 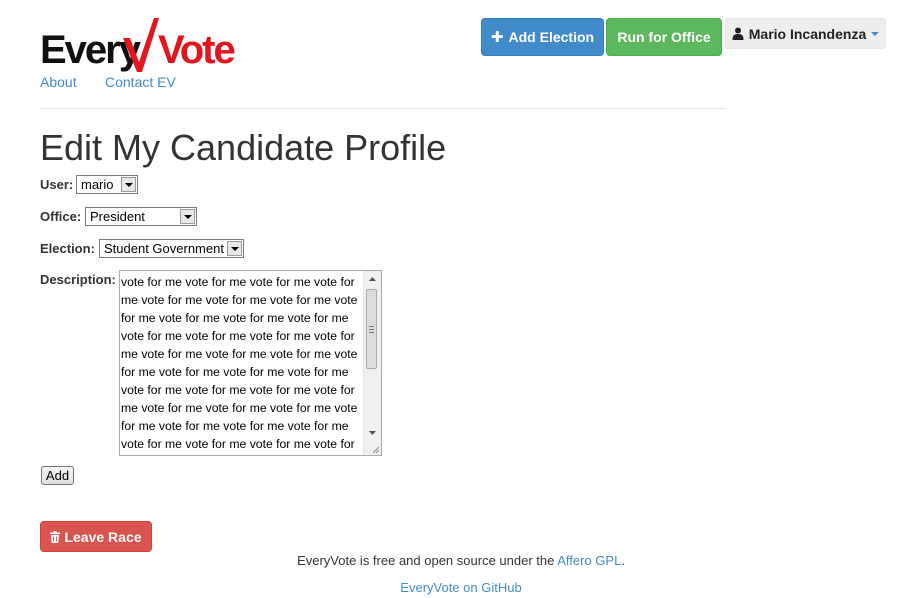 What do you see at coordinates (197, 50) in the screenshot?
I see `logo-text-vote: Vote` at bounding box center [197, 50].